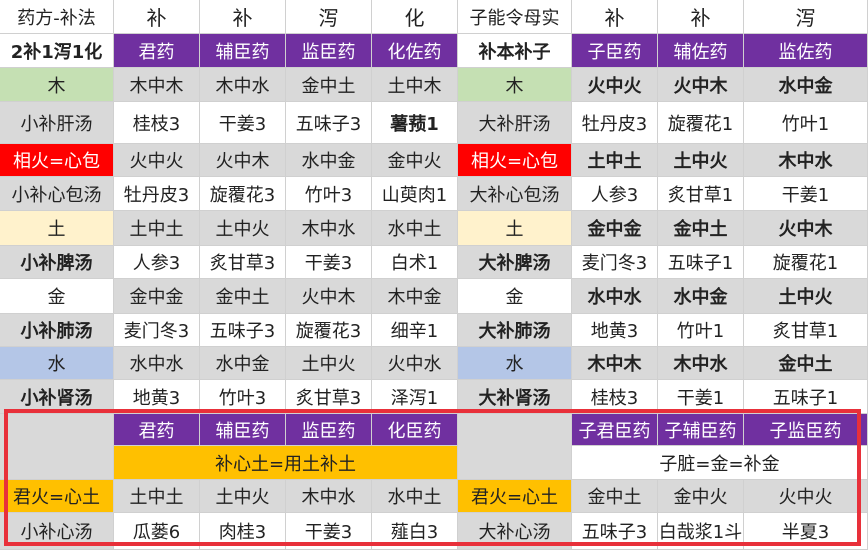 The width and height of the screenshot is (868, 550). I want to click on table-cell: 化臣药, so click(415, 430).